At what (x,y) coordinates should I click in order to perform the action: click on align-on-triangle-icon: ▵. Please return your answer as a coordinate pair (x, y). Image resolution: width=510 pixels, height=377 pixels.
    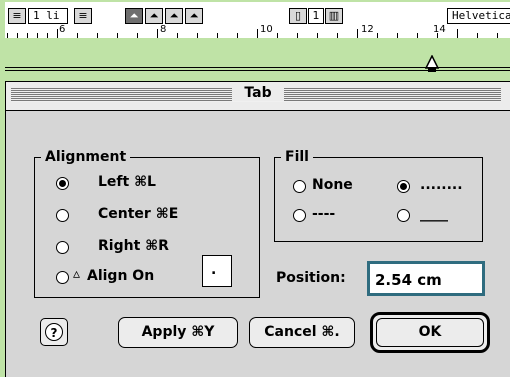
    Looking at the image, I should click on (77, 274).